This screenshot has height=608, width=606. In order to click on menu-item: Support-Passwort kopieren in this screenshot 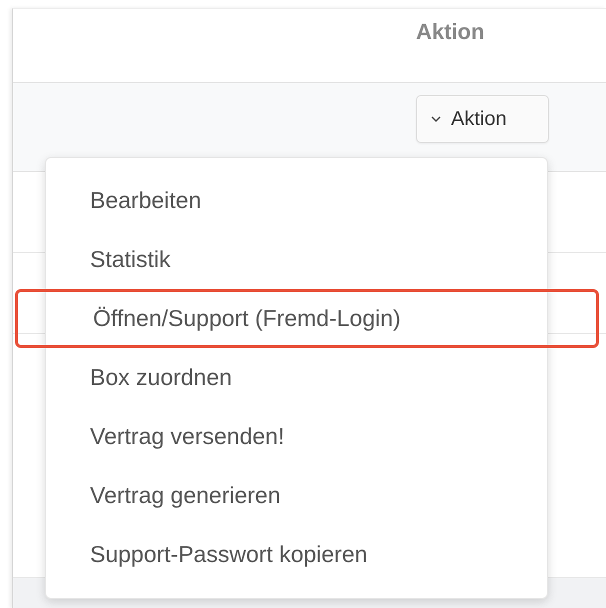, I will do `click(296, 554)`.